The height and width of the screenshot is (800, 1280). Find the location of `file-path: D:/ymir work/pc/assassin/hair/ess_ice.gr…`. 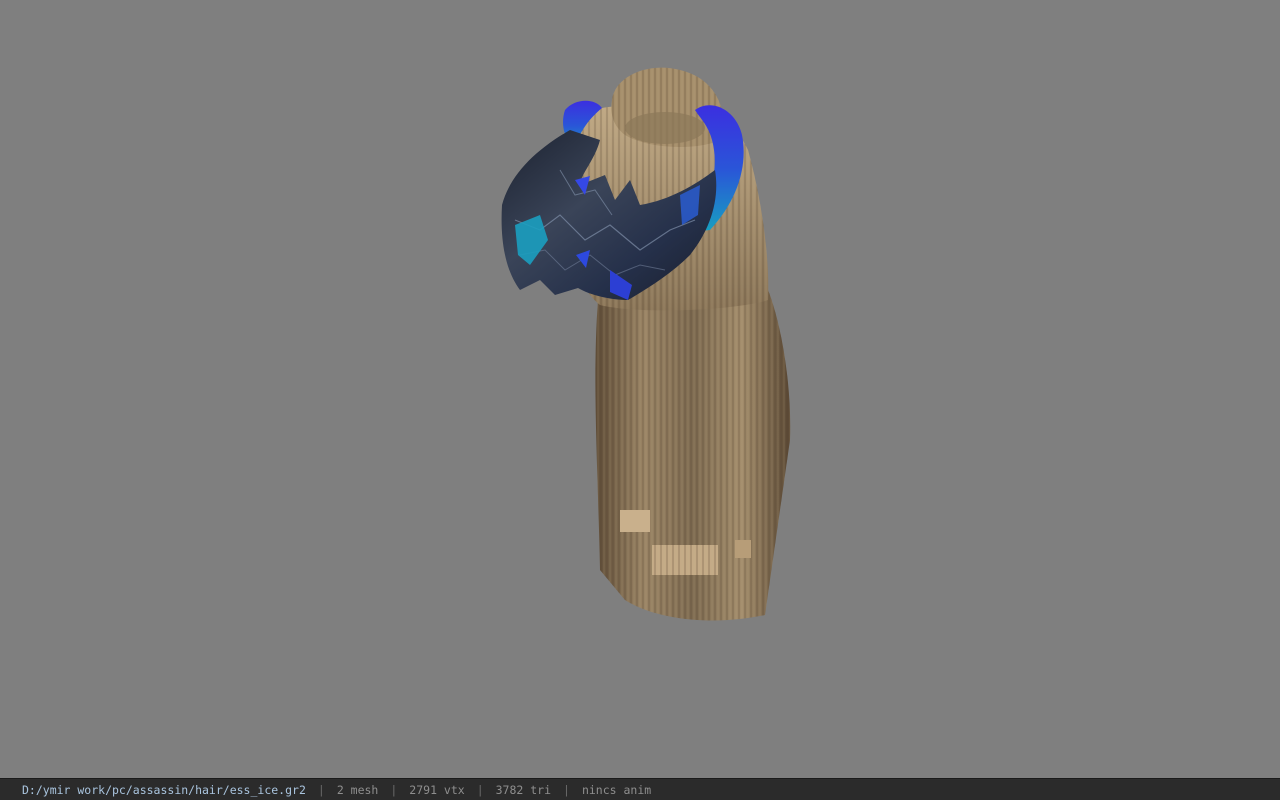

file-path: D:/ymir work/pc/assassin/hair/ess_ice.gr… is located at coordinates (164, 789).